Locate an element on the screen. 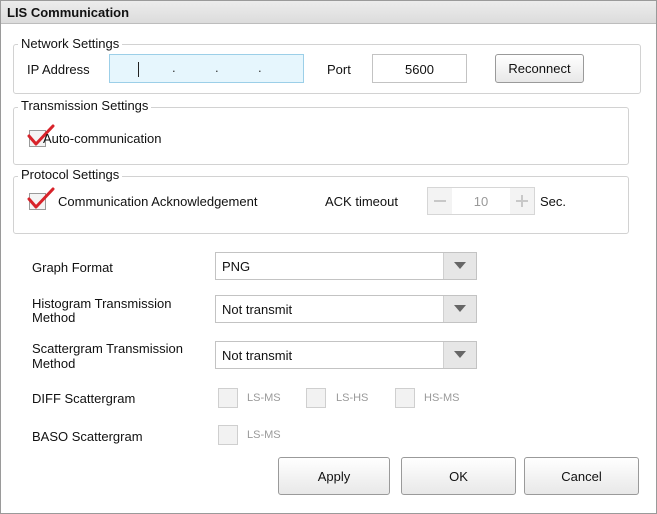 This screenshot has height=514, width=657. histogram-method-value: Not transmit is located at coordinates (257, 309).